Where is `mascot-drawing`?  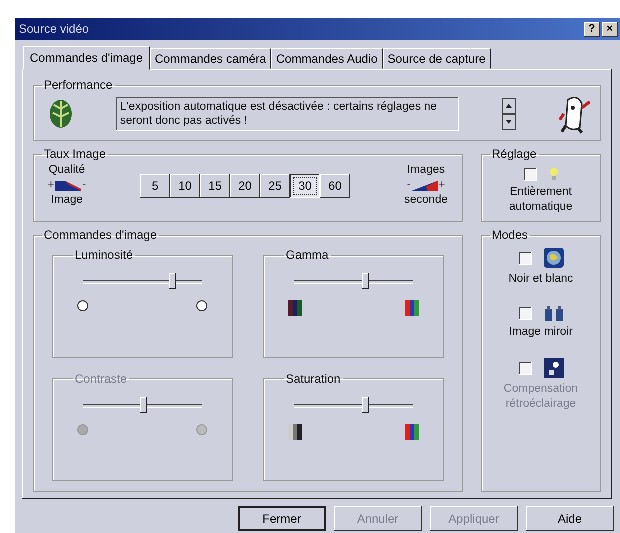
mascot-drawing is located at coordinates (575, 114).